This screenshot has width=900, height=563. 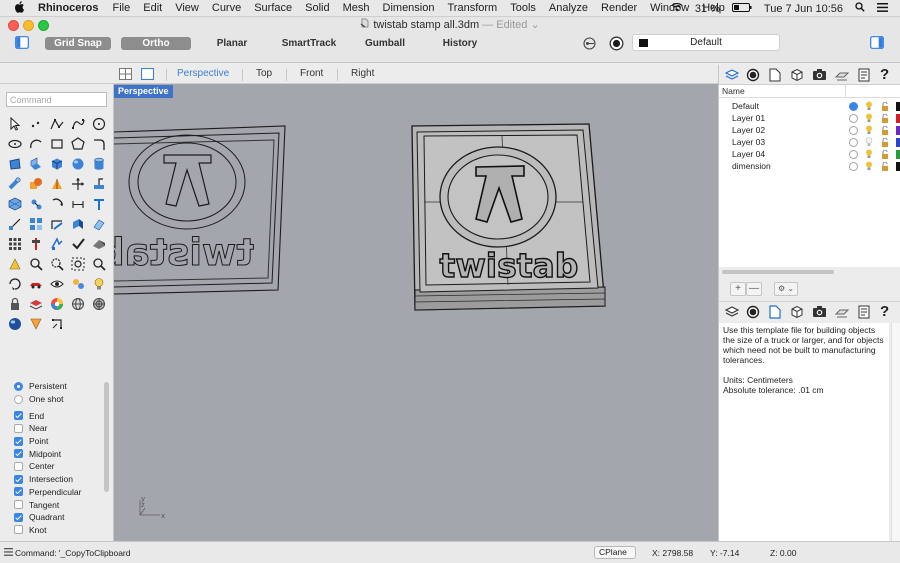 What do you see at coordinates (18, 517) in the screenshot?
I see `checkbox-quadrant` at bounding box center [18, 517].